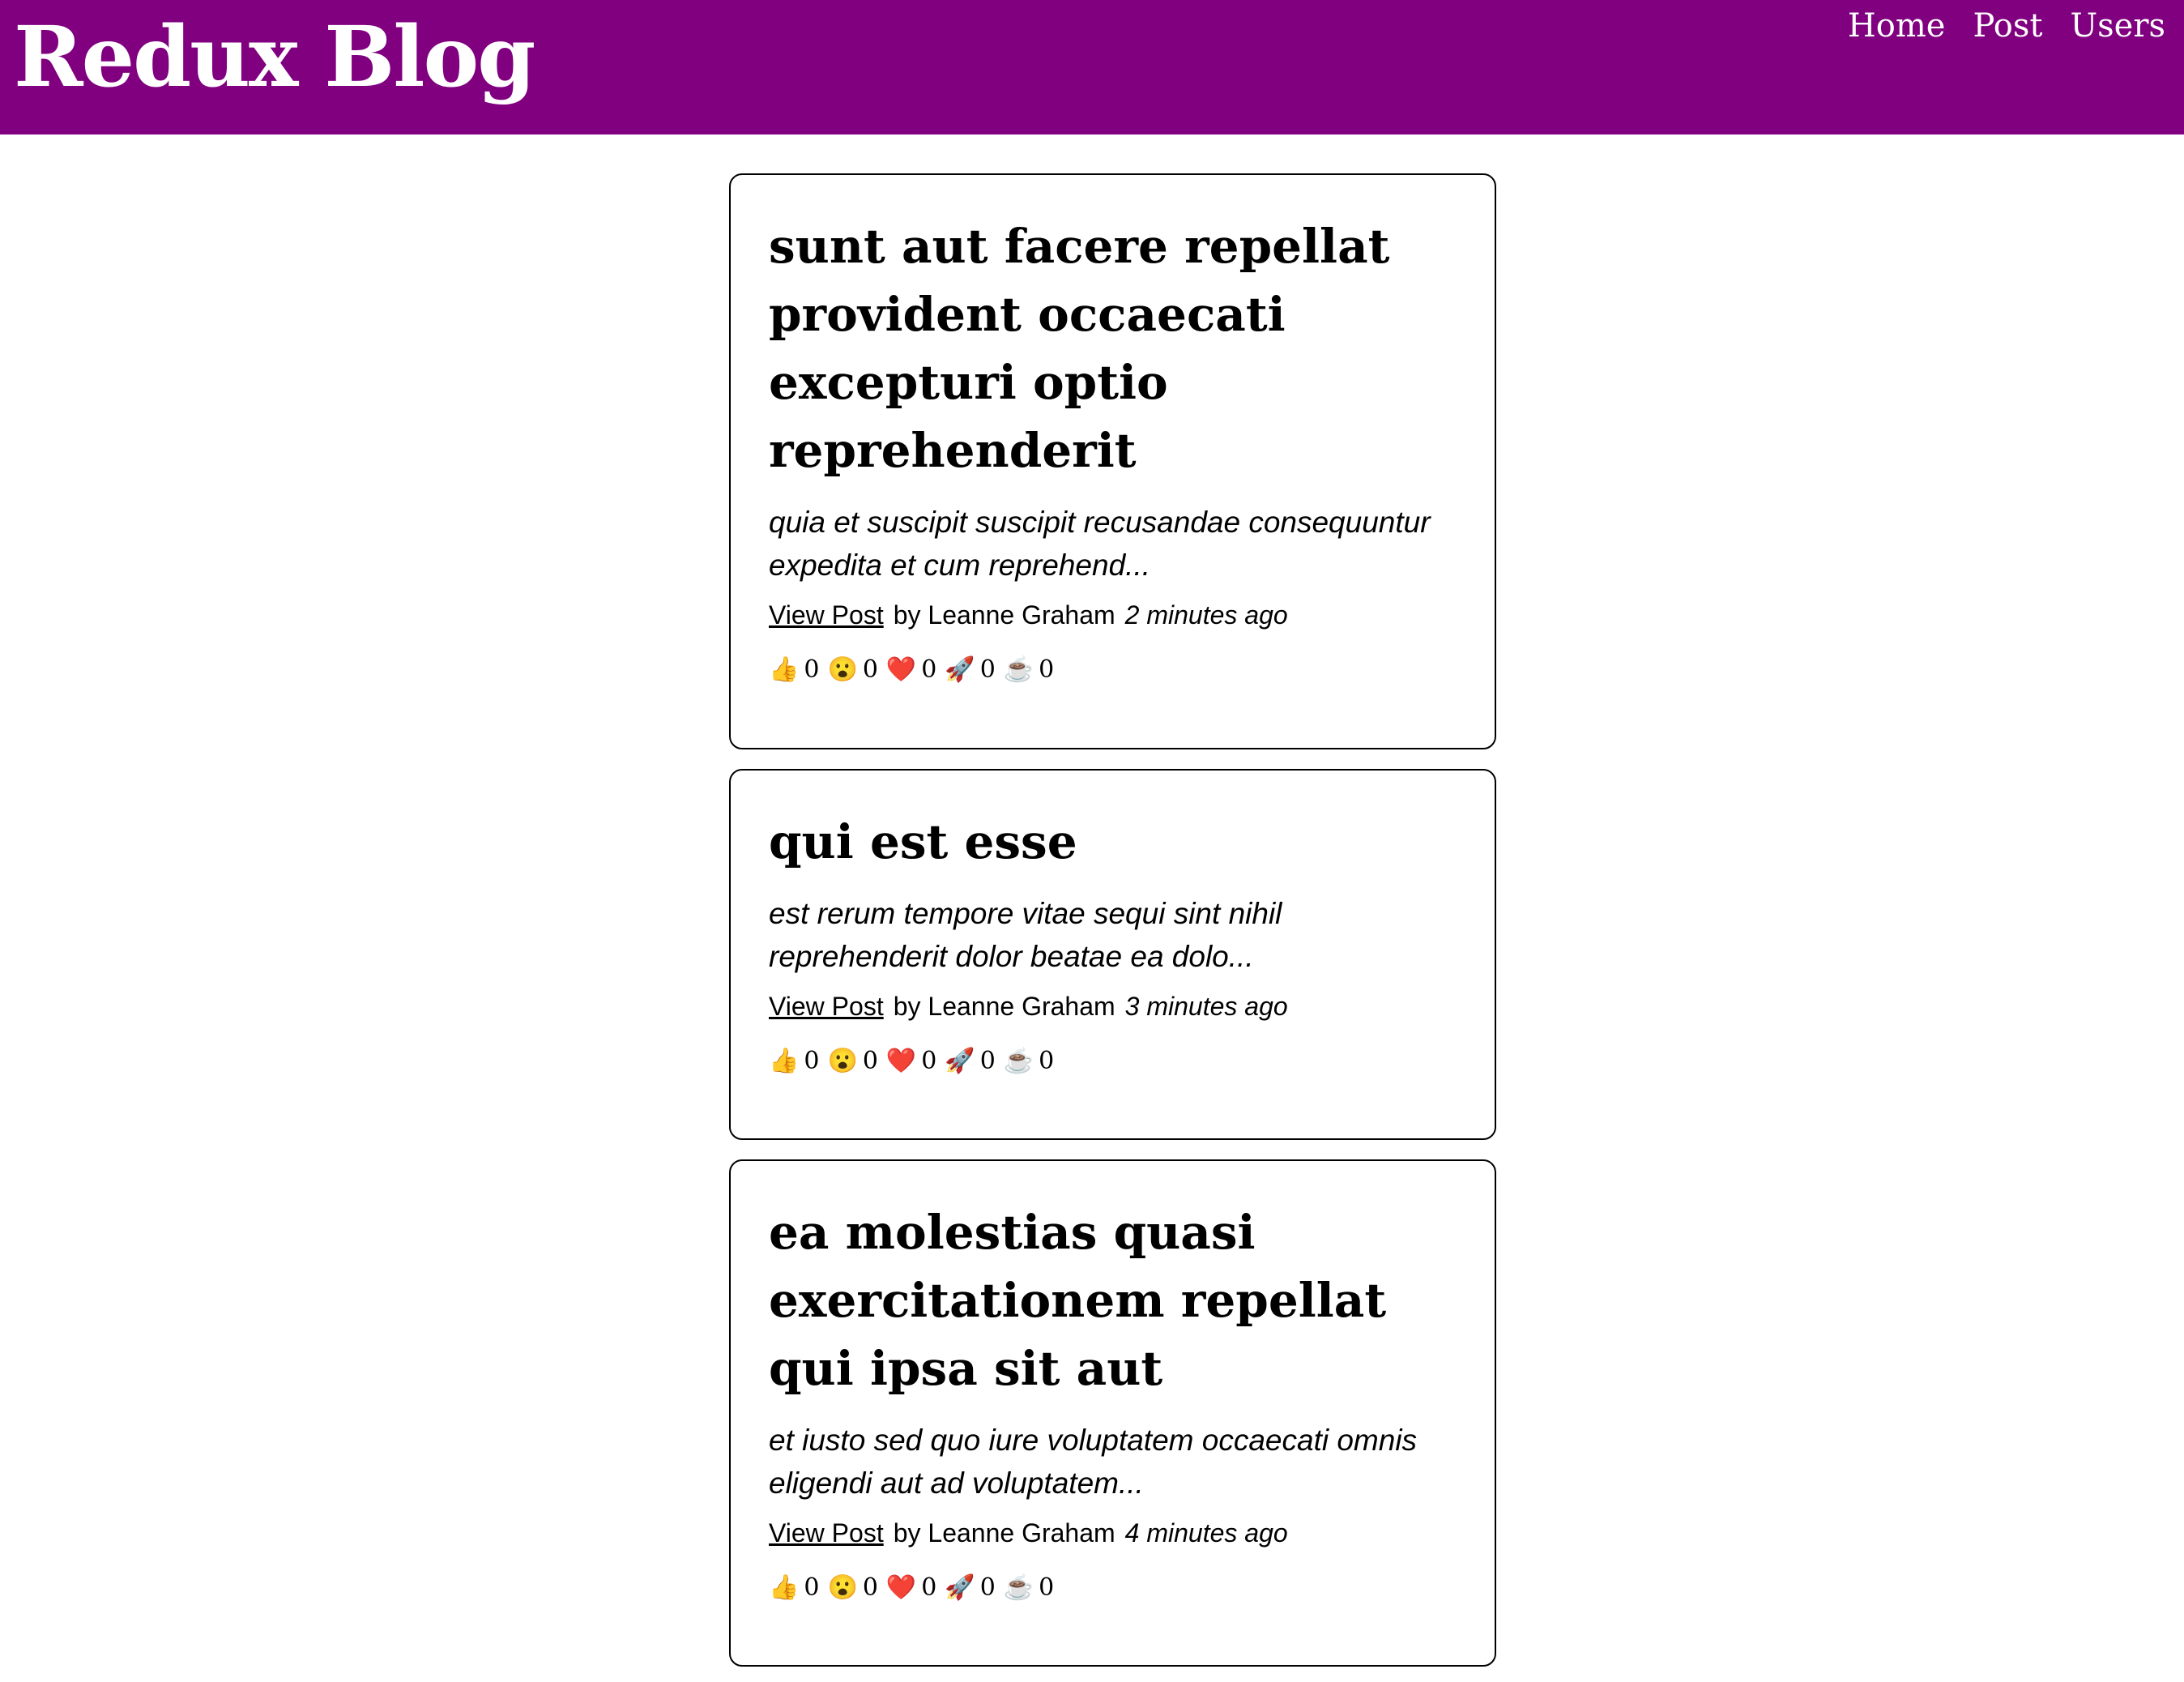 The image size is (2184, 1682). I want to click on site-title: Redux Blog, so click(274, 57).